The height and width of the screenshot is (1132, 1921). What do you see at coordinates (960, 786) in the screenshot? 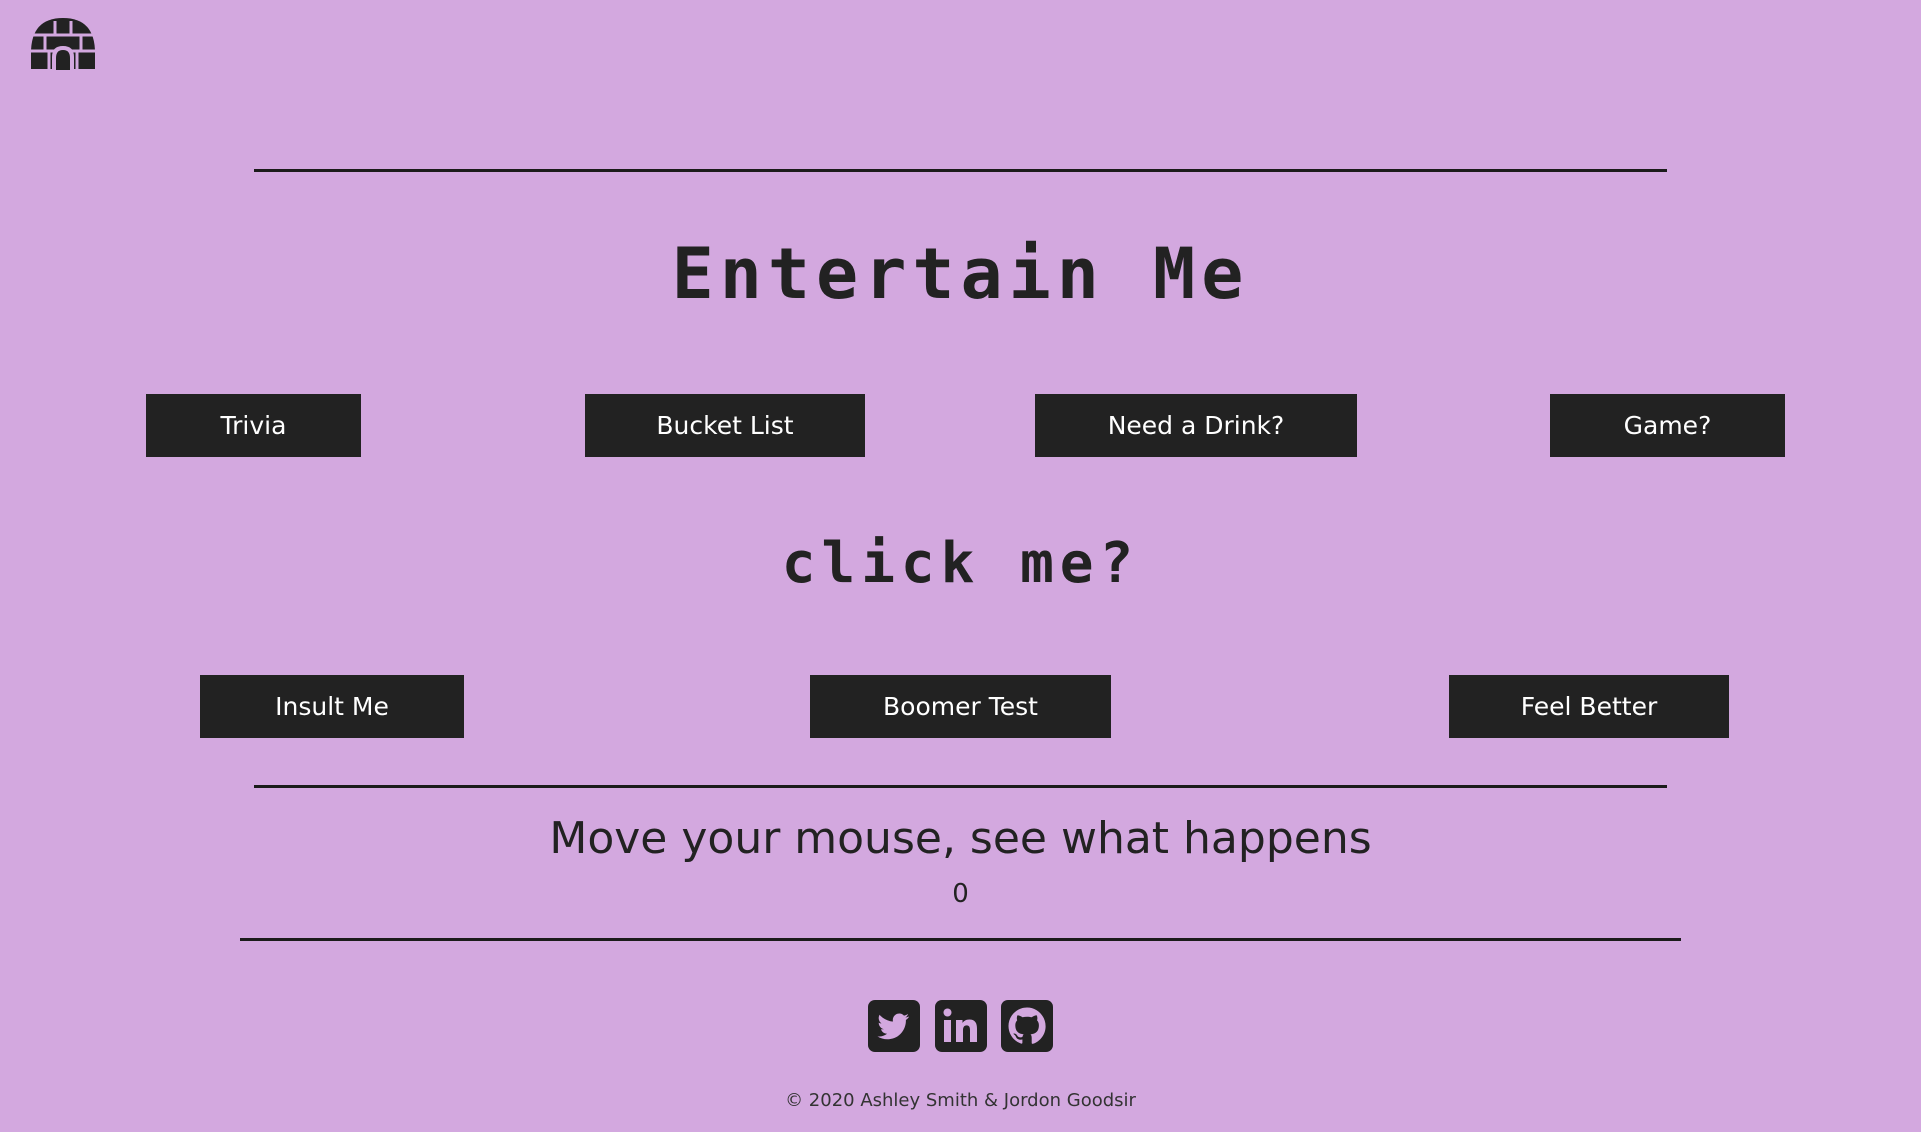
I see `middle-divider` at bounding box center [960, 786].